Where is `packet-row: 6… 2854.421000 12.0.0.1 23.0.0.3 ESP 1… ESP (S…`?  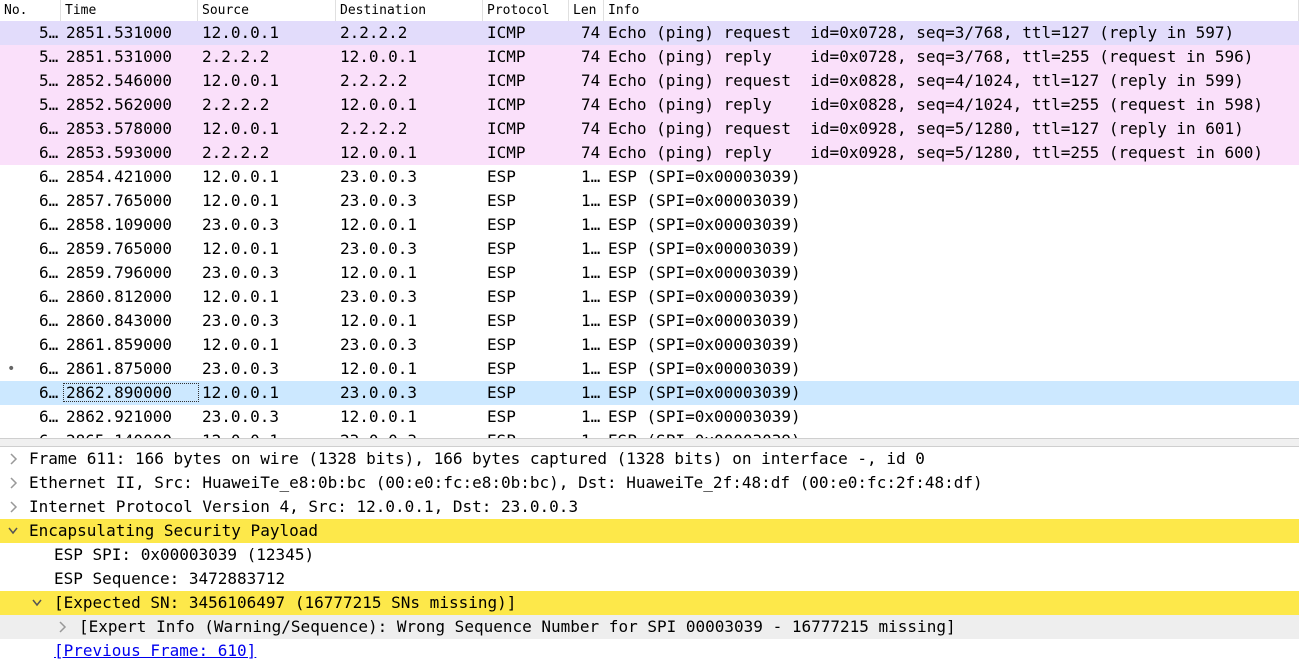
packet-row: 6… 2854.421000 12.0.0.1 23.0.0.3 ESP 1… ESP (S… is located at coordinates (649, 177).